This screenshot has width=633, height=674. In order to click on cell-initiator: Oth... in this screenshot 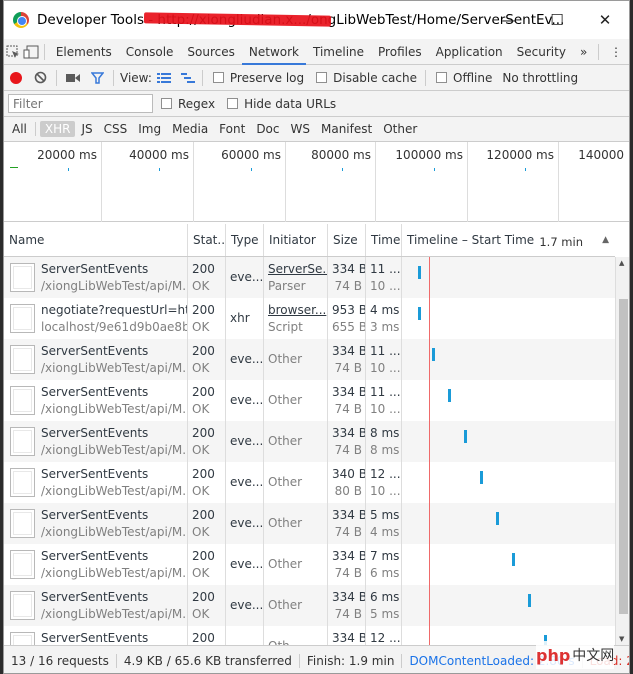, I will do `click(296, 635)`.